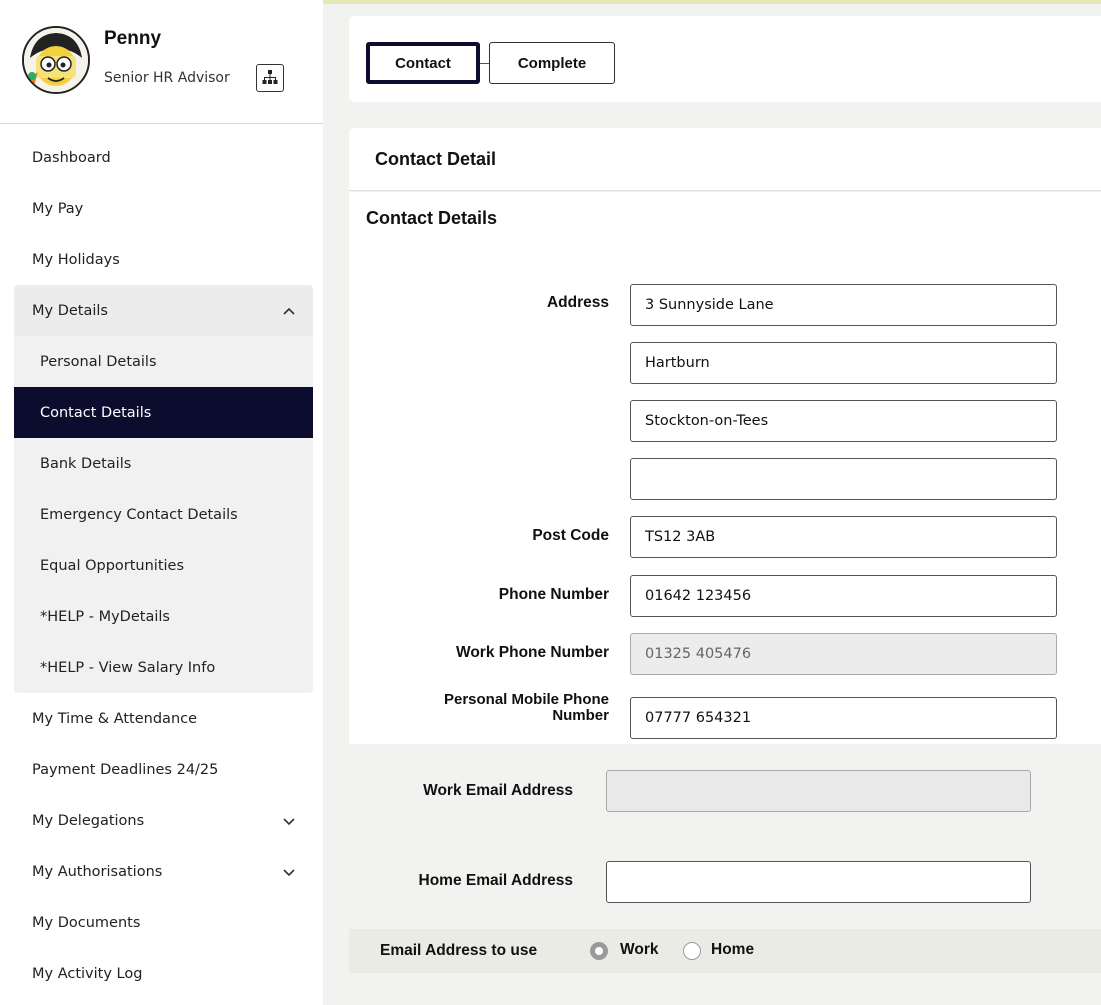 The width and height of the screenshot is (1101, 1005). What do you see at coordinates (161, 973) in the screenshot?
I see `sidebar-item-activity-log: My Activity Log` at bounding box center [161, 973].